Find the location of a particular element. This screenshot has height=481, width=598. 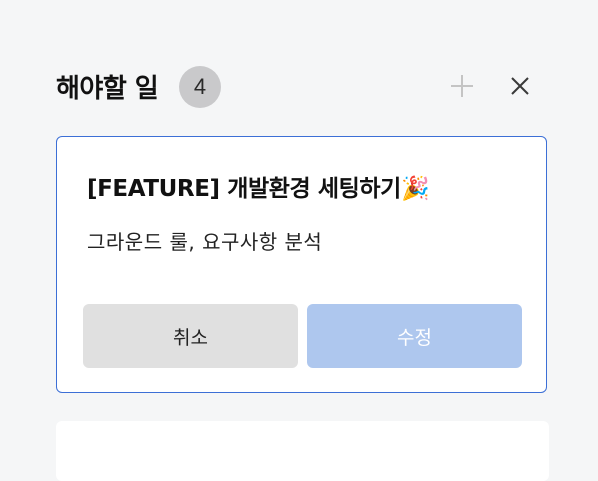

task-title: [FEATURE] 개발환경 세팅하기🎉 is located at coordinates (258, 186).